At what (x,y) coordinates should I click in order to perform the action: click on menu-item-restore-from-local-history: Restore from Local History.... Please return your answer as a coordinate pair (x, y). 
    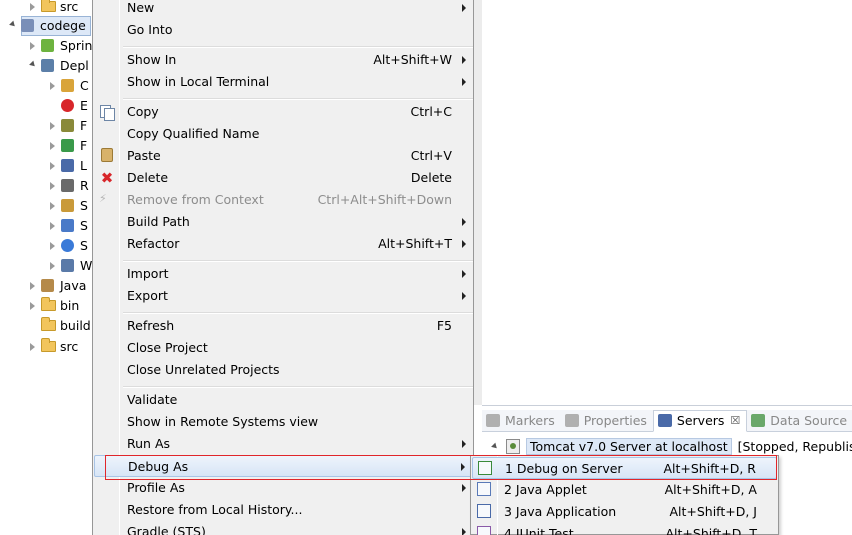
    Looking at the image, I should click on (283, 510).